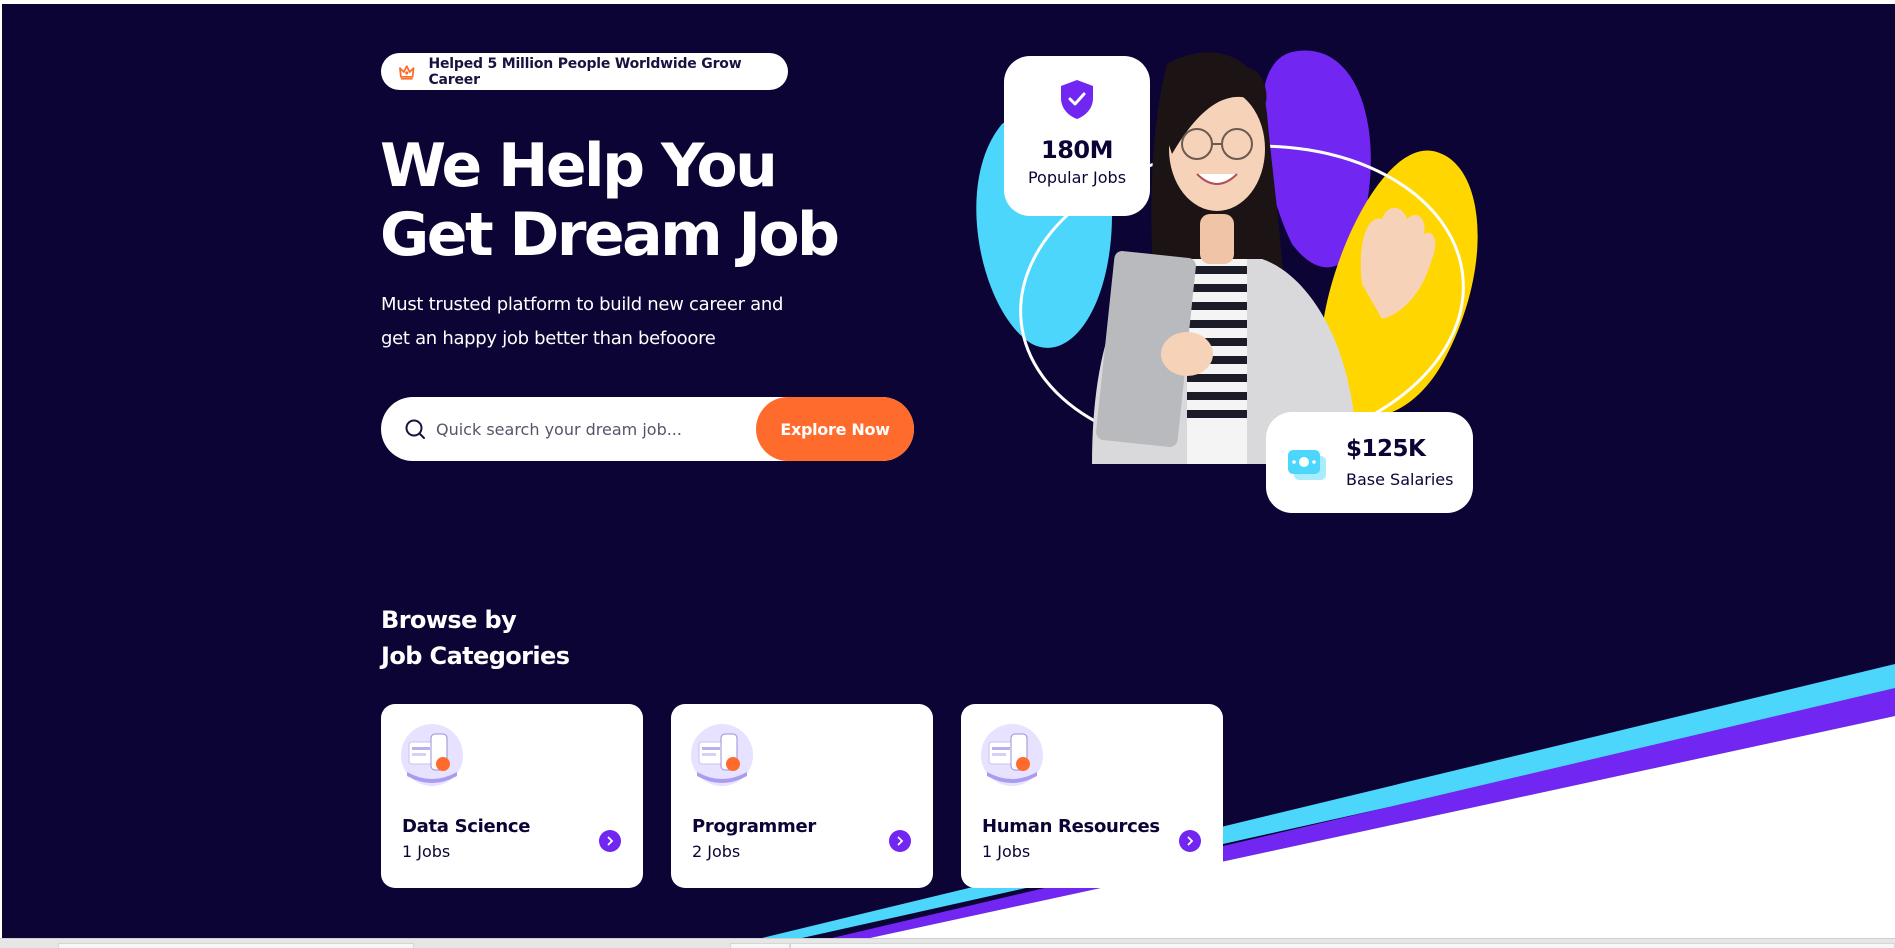 This screenshot has width=1895, height=948. Describe the element at coordinates (466, 826) in the screenshot. I see `category-name: Data Science` at that location.